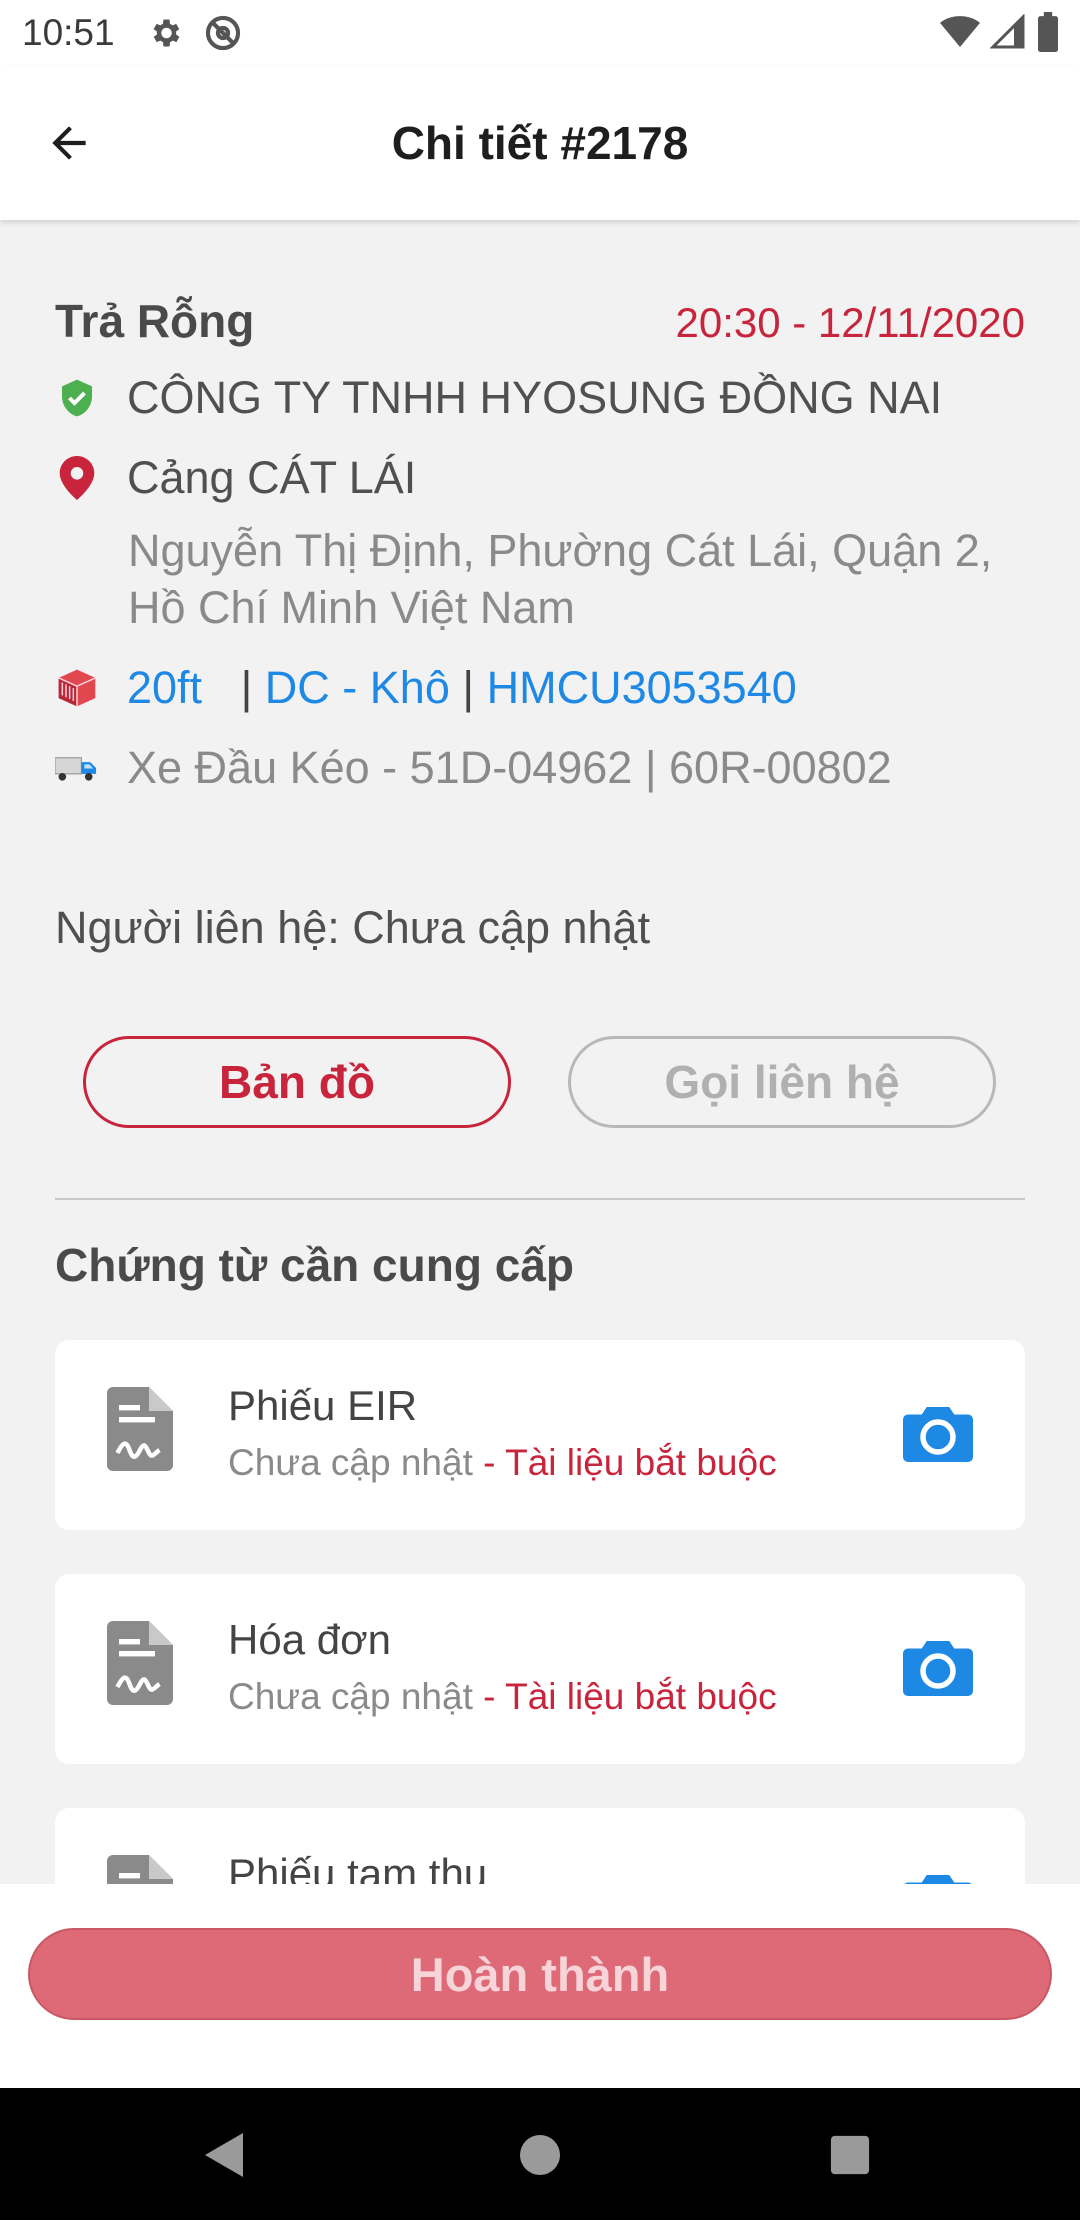 The height and width of the screenshot is (2220, 1080). Describe the element at coordinates (165, 33) in the screenshot. I see `gear-icon` at that location.